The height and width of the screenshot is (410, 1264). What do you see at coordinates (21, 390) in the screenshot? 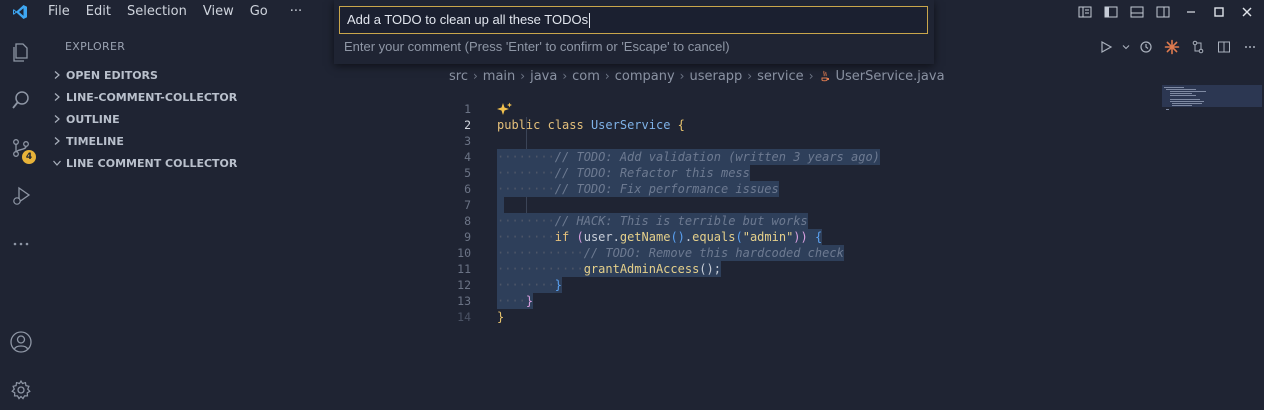
I see `settings-gear-icon` at bounding box center [21, 390].